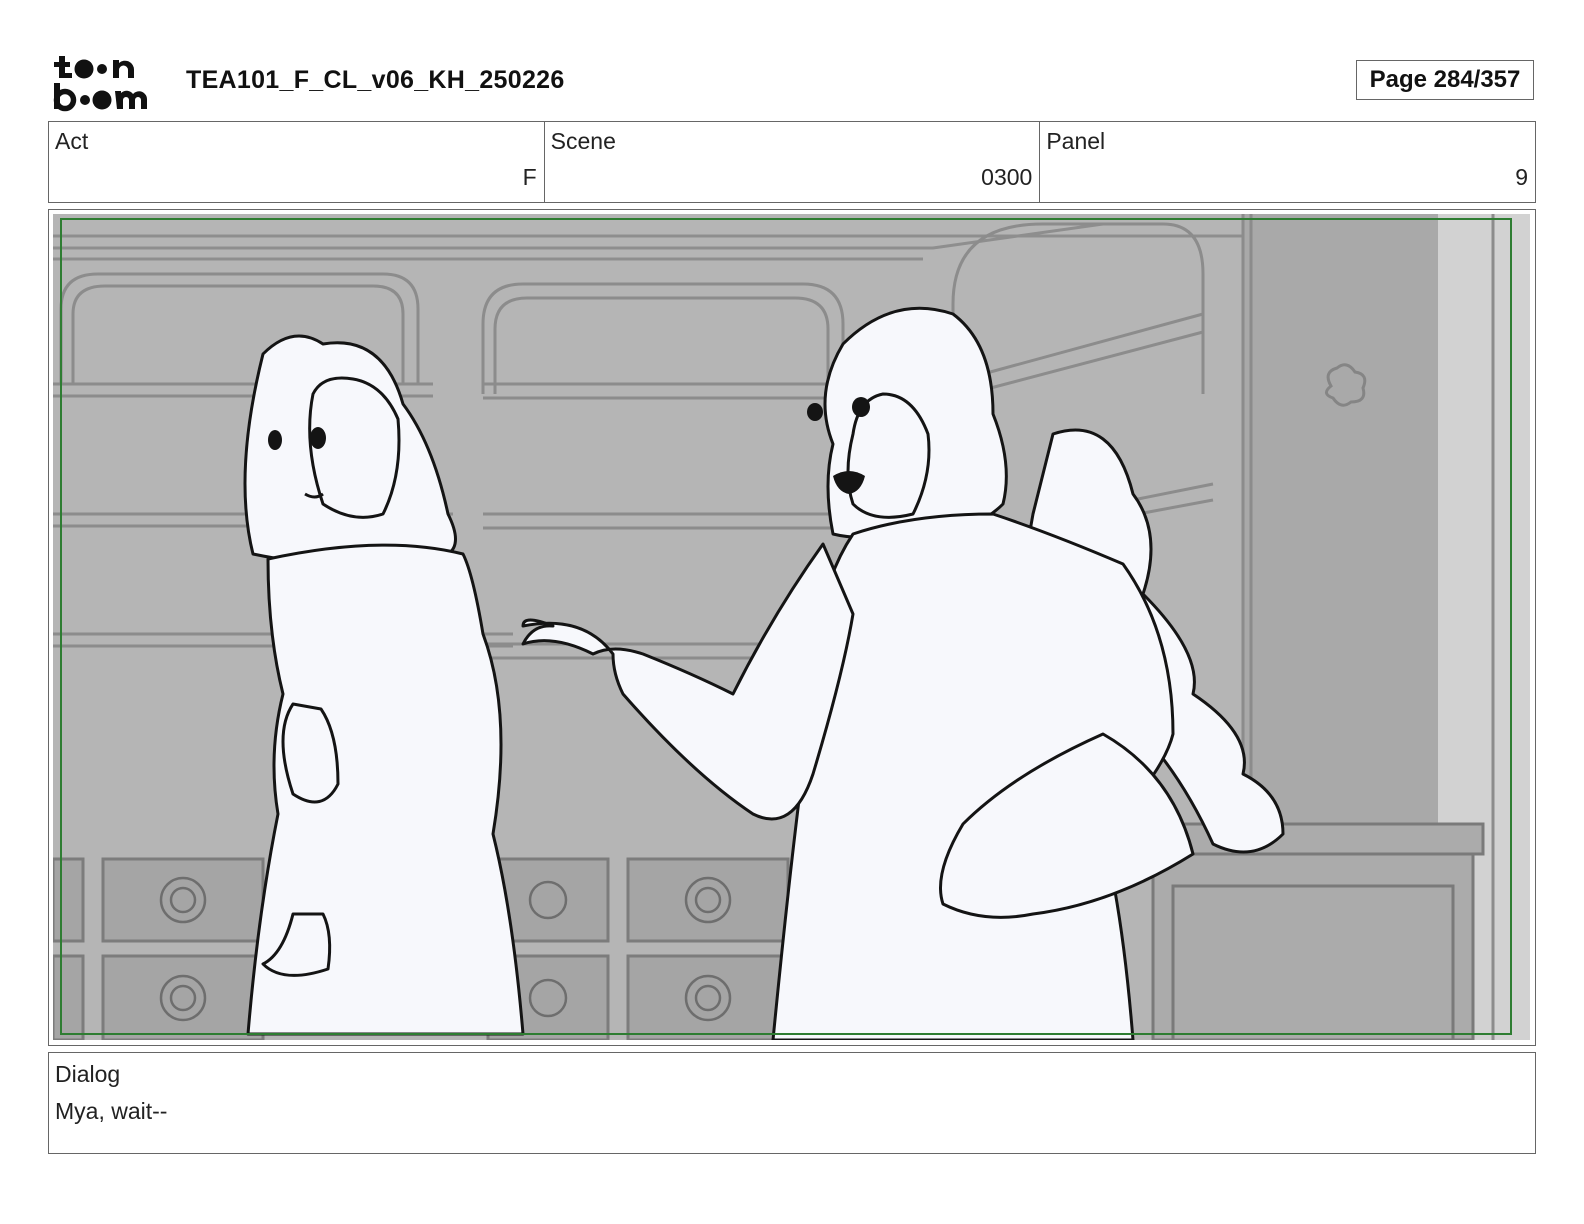 The height and width of the screenshot is (1224, 1584). I want to click on panel-value: 9, so click(1522, 177).